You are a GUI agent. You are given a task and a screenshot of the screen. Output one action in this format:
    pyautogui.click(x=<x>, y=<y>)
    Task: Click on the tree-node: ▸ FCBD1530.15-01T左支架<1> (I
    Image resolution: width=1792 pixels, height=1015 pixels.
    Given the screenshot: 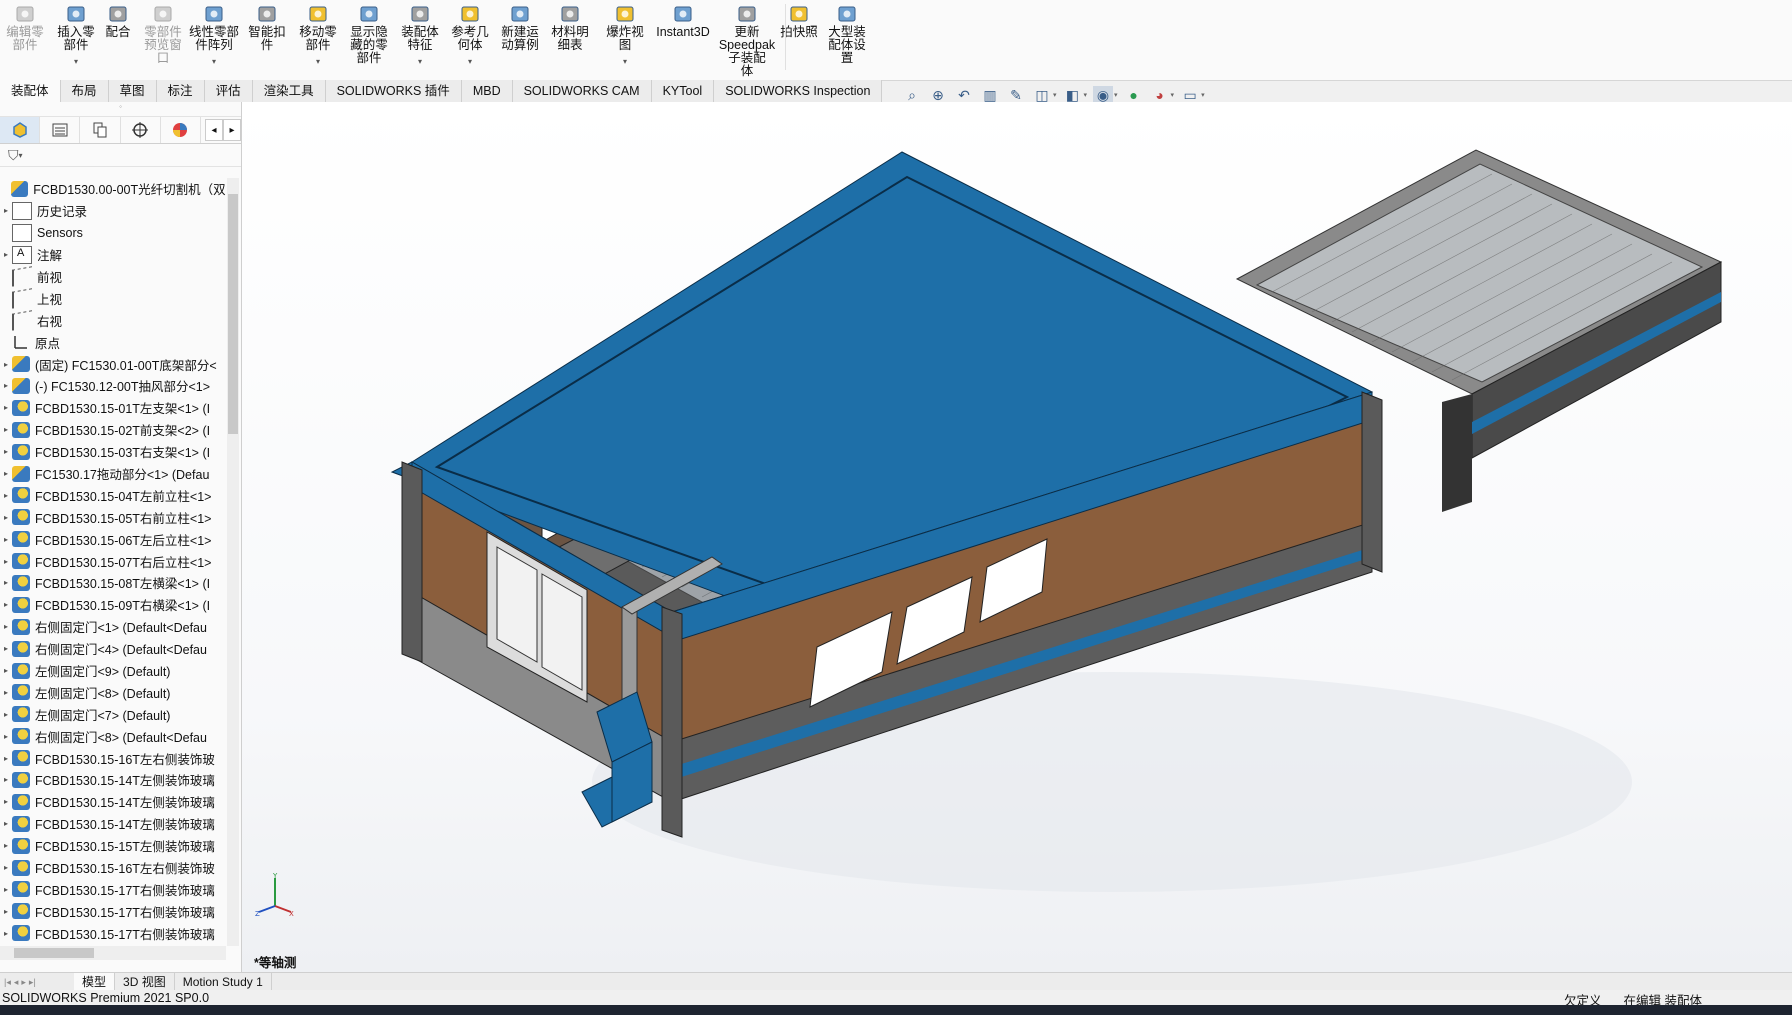 What is the action you would take?
    pyautogui.click(x=113, y=408)
    